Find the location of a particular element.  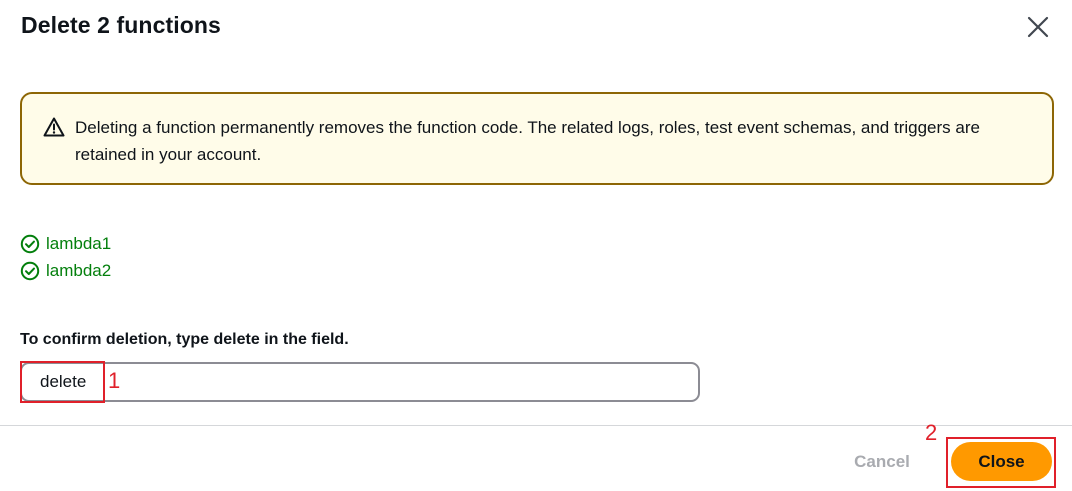

confirm-keyword: delete is located at coordinates (236, 339).